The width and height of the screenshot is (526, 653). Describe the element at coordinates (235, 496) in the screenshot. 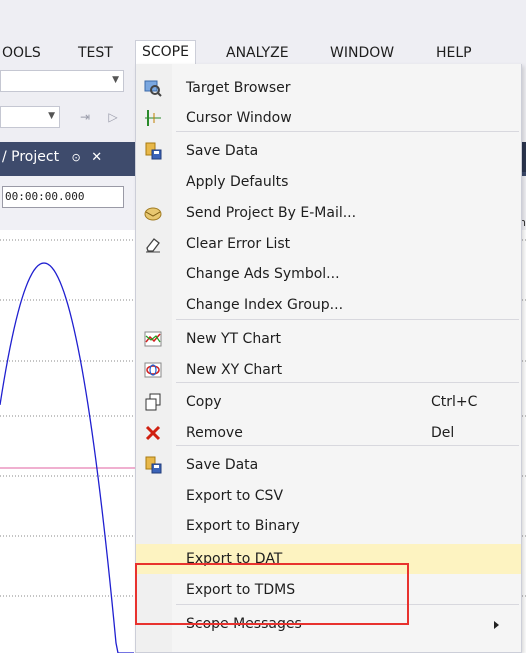

I see `menu-item-label: Export to CSV` at that location.